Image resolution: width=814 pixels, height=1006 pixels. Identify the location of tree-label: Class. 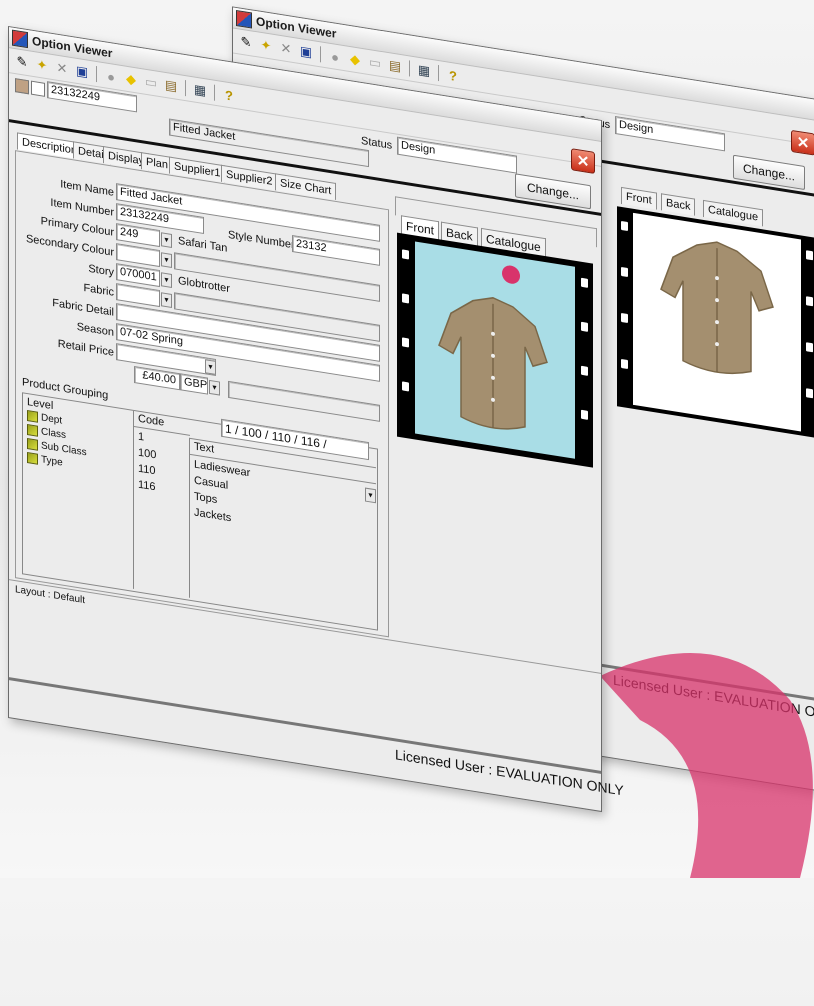
(54, 434).